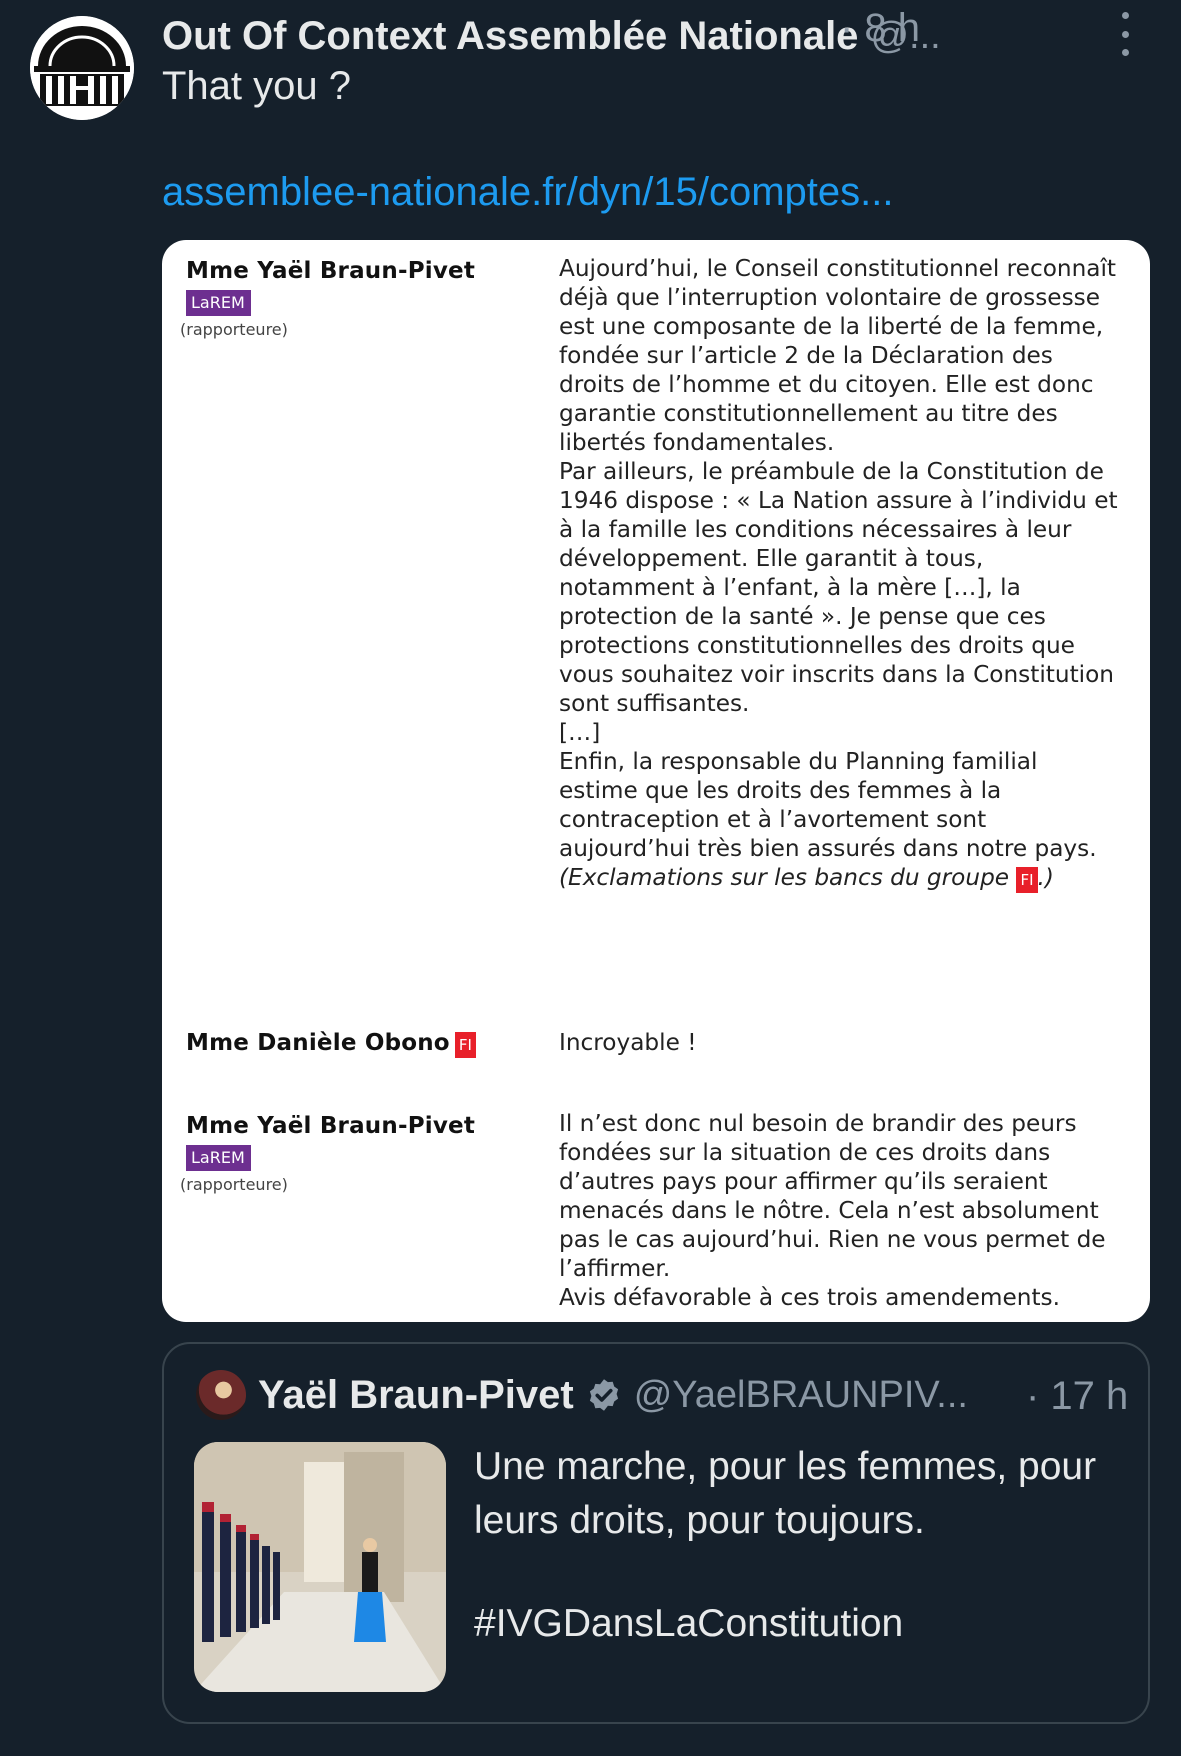 The width and height of the screenshot is (1181, 1756). What do you see at coordinates (784, 877) in the screenshot?
I see `stage-direction: (Exclamations sur les bancs du groupe` at bounding box center [784, 877].